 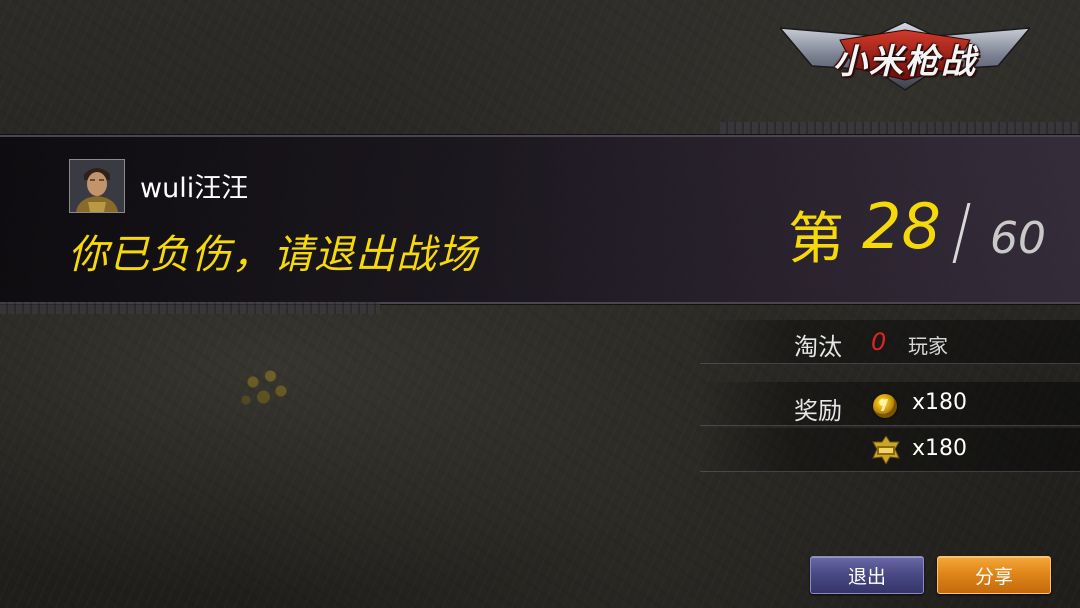 What do you see at coordinates (940, 402) in the screenshot?
I see `reward-coins-amount: x180` at bounding box center [940, 402].